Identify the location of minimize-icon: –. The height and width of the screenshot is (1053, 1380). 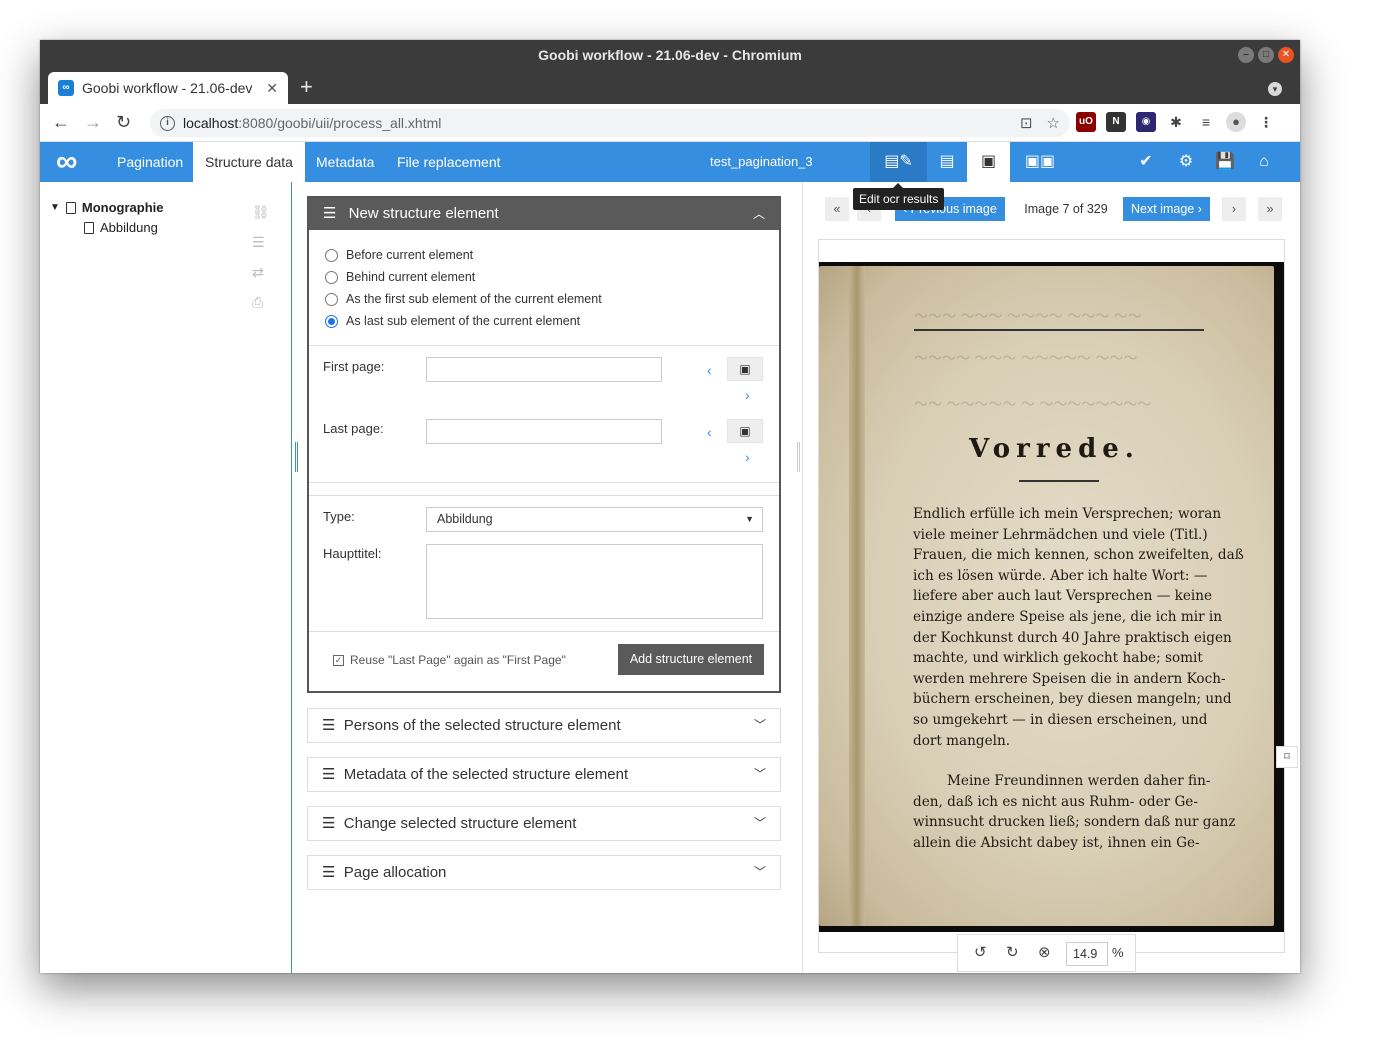
(1246, 55).